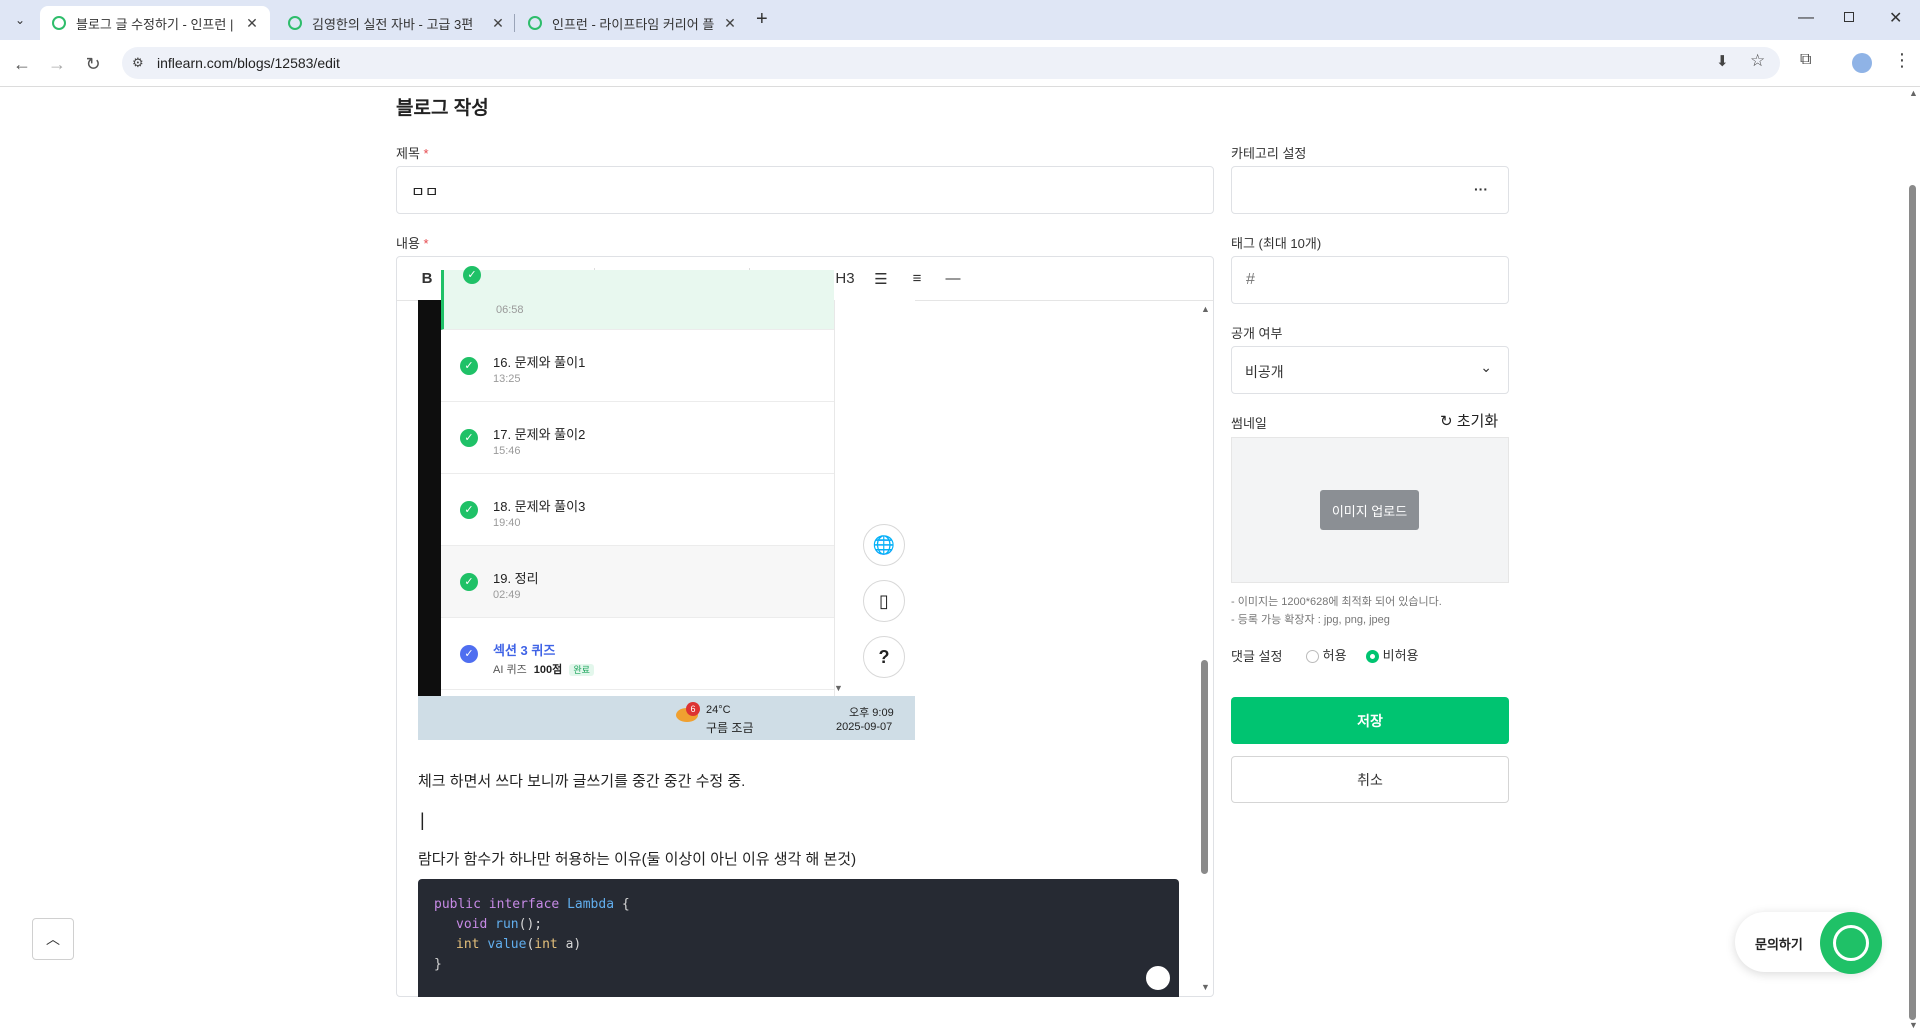  What do you see at coordinates (951, 63) in the screenshot?
I see `omnibox` at bounding box center [951, 63].